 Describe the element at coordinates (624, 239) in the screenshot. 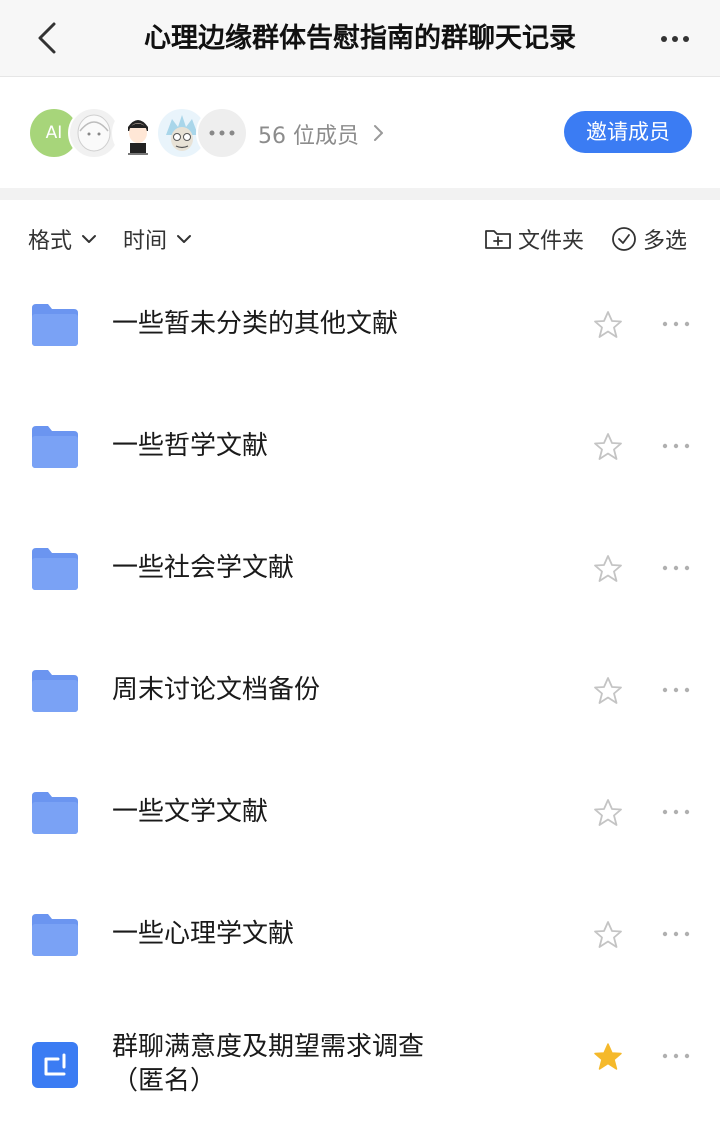

I see `check-circle-icon` at that location.